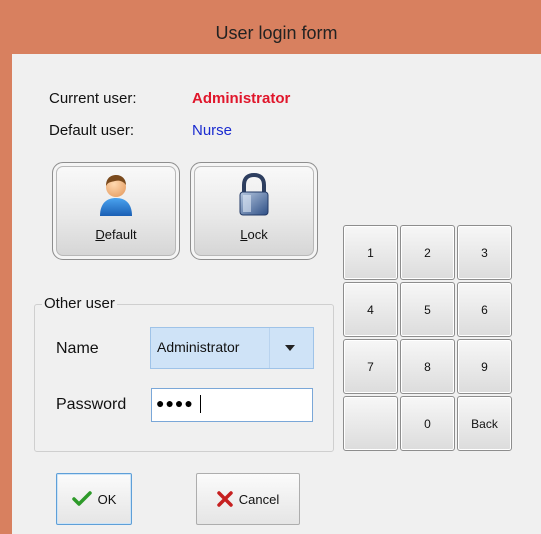 The height and width of the screenshot is (534, 541). I want to click on default-user-value: Nurse, so click(212, 130).